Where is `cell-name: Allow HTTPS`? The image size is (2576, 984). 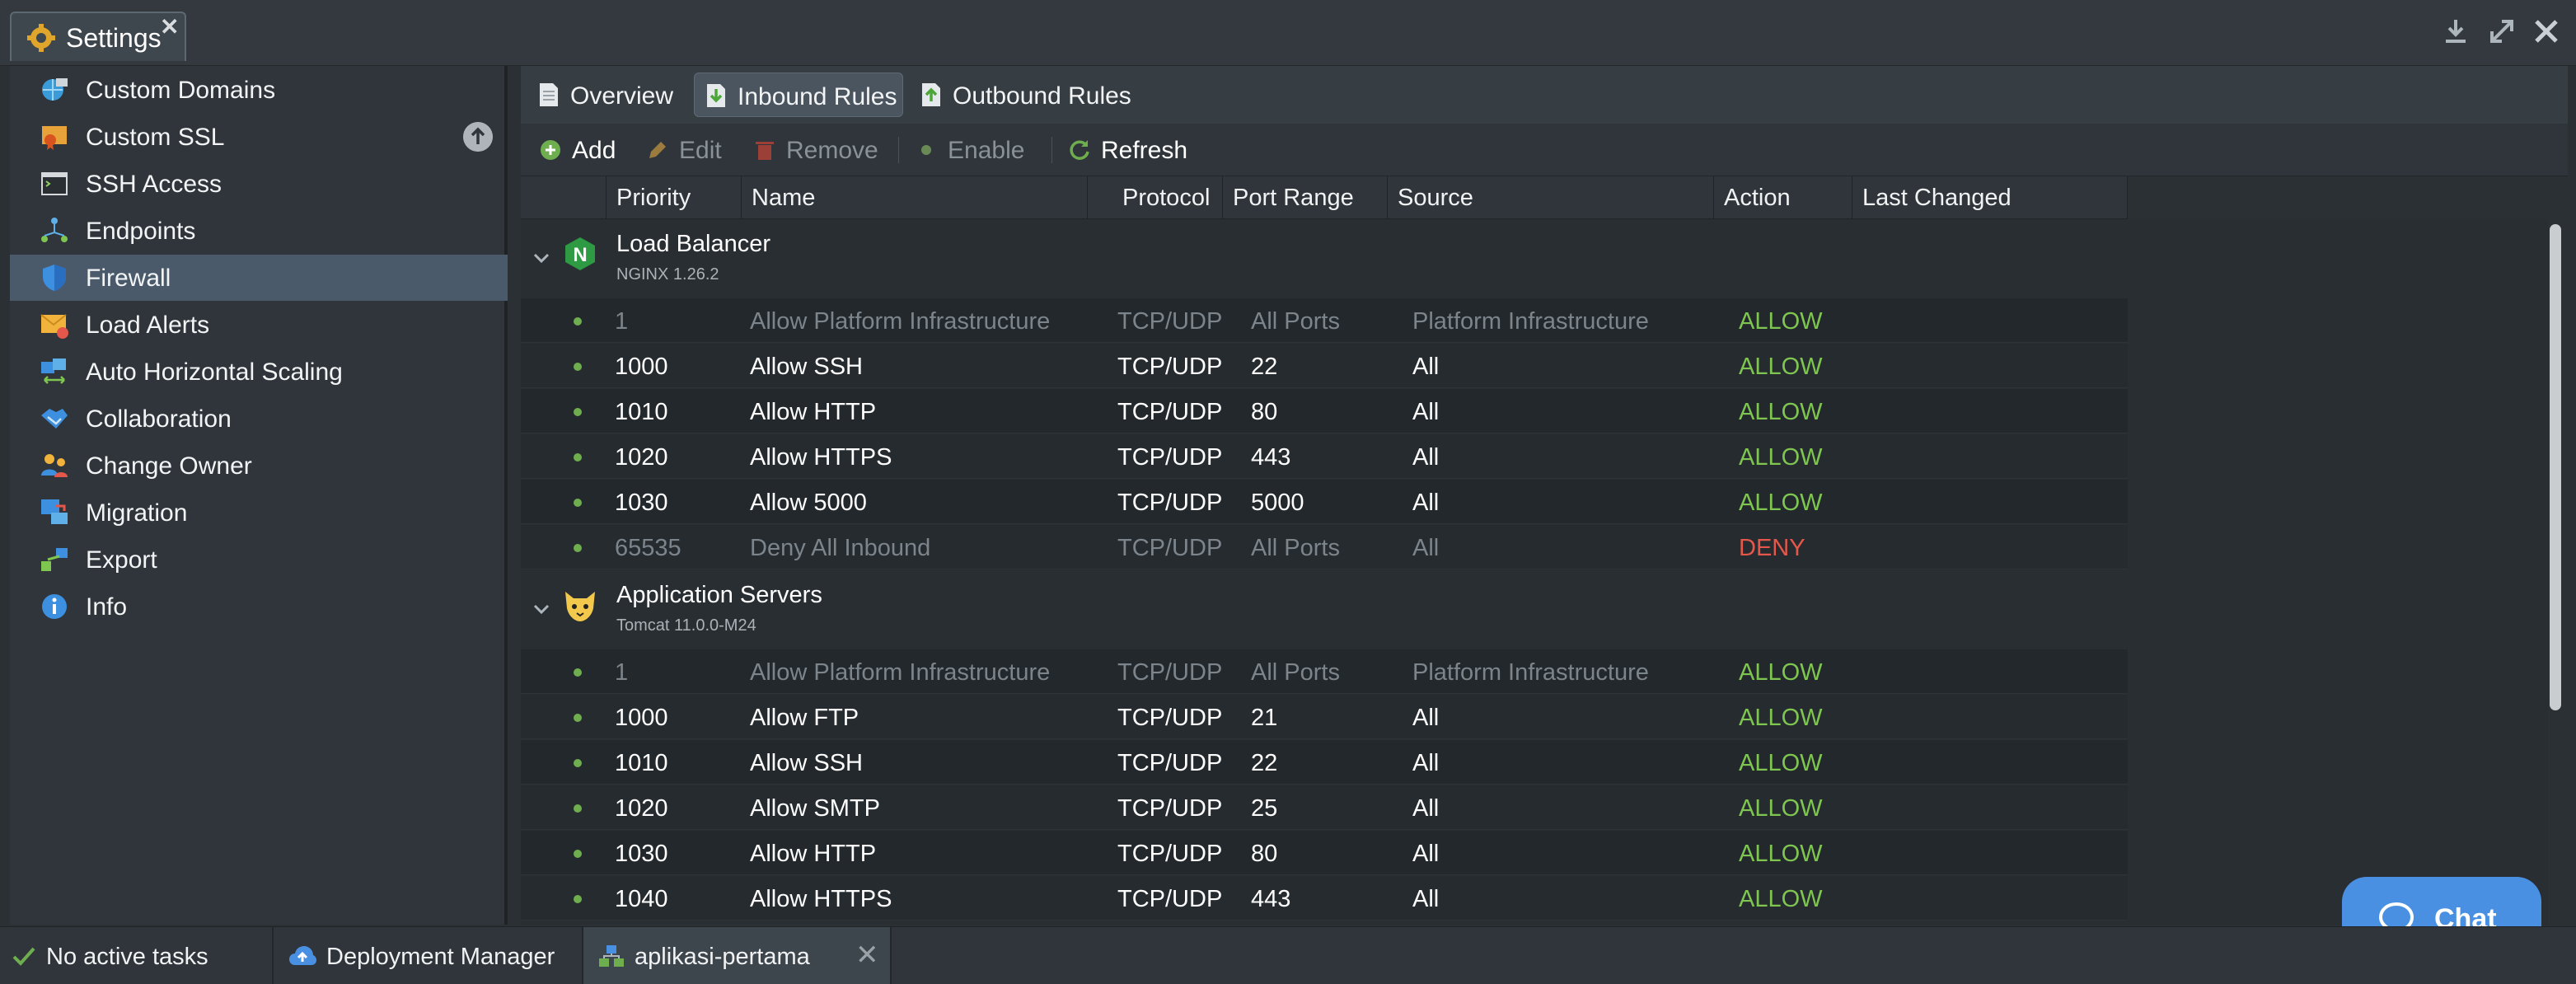 cell-name: Allow HTTPS is located at coordinates (821, 457).